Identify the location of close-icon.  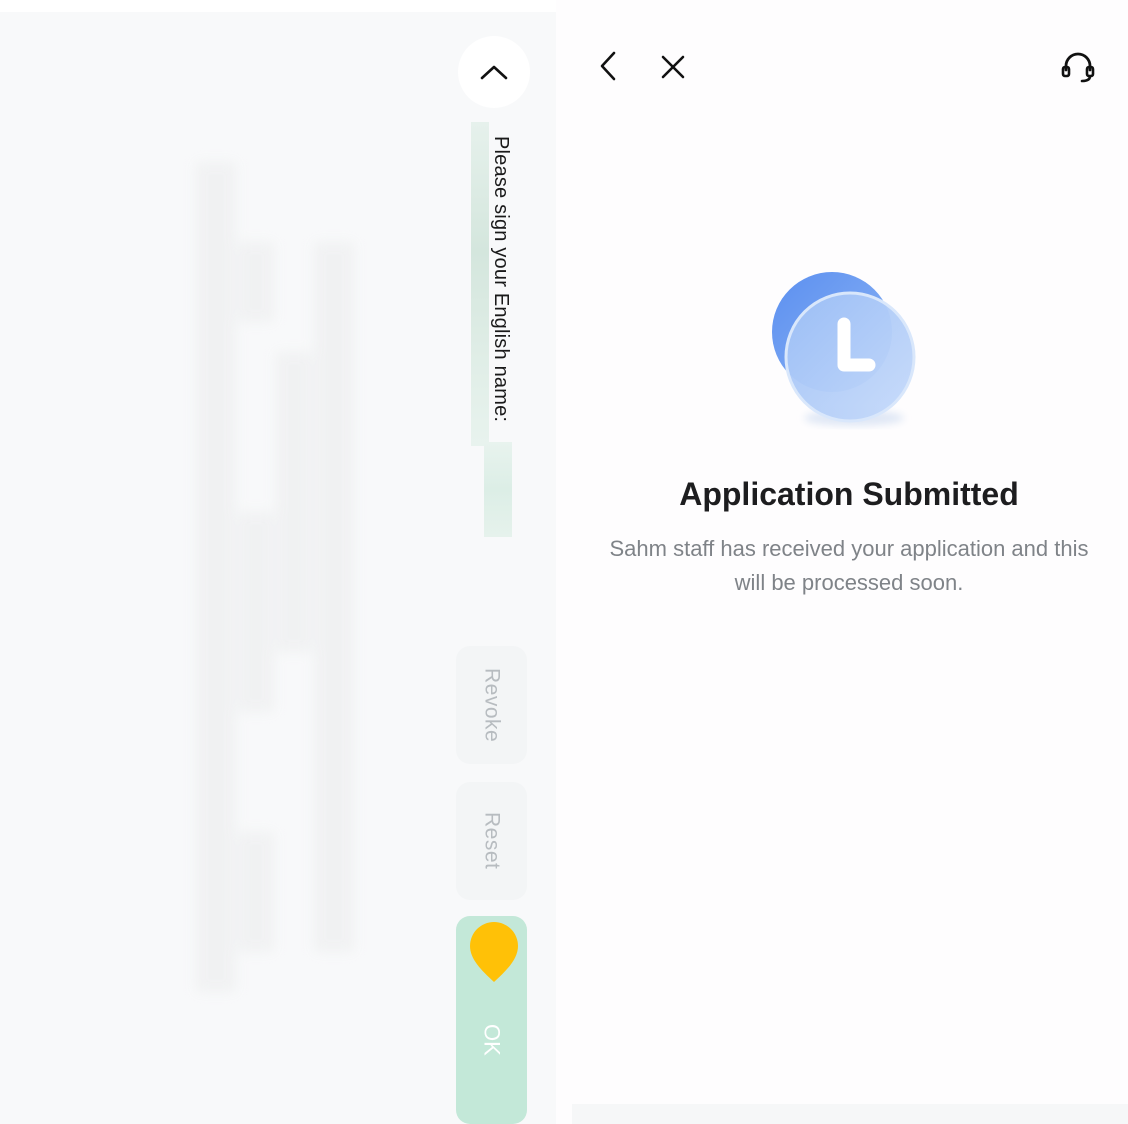
(673, 67).